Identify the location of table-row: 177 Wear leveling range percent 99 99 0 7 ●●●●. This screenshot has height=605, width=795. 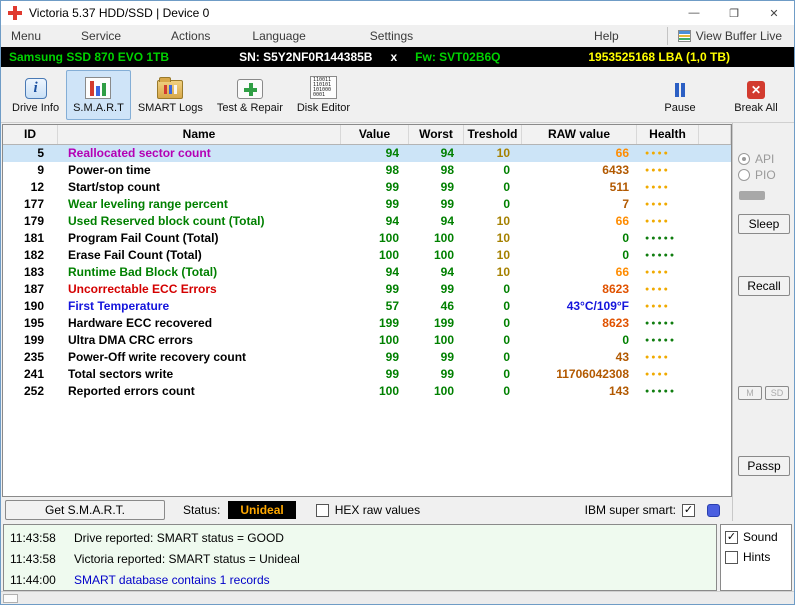
(367, 204).